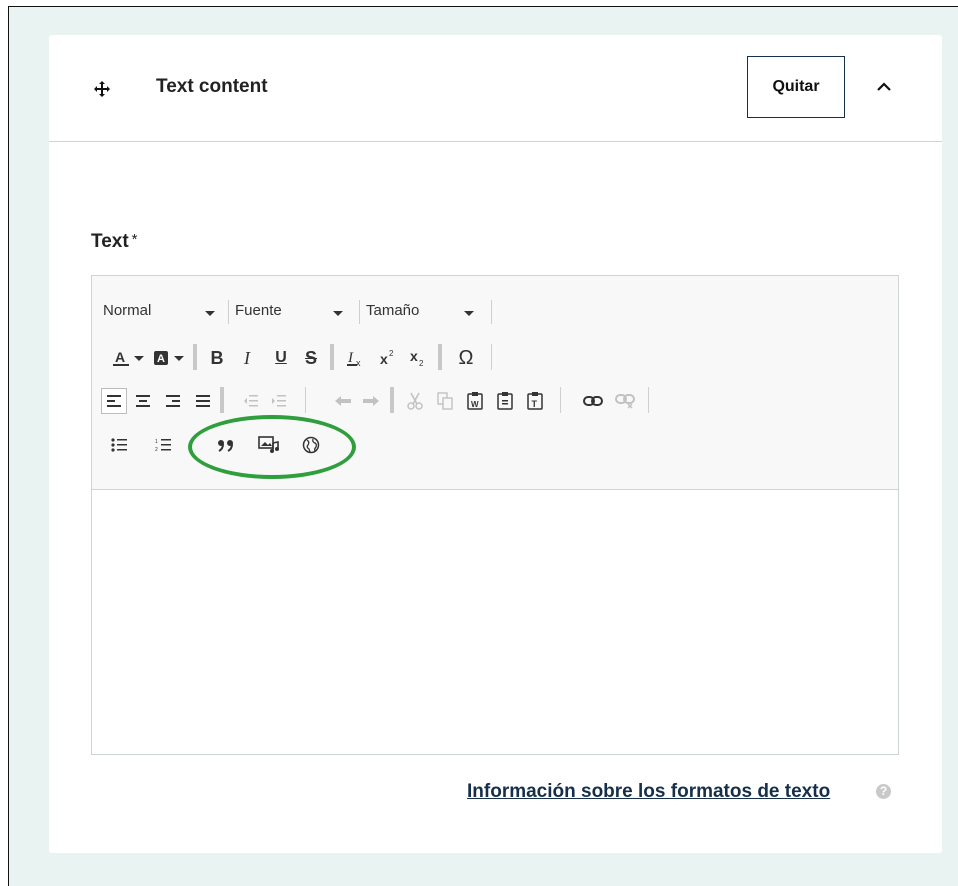 Image resolution: width=958 pixels, height=886 pixels. Describe the element at coordinates (505, 401) in the screenshot. I see `paste-icon` at that location.